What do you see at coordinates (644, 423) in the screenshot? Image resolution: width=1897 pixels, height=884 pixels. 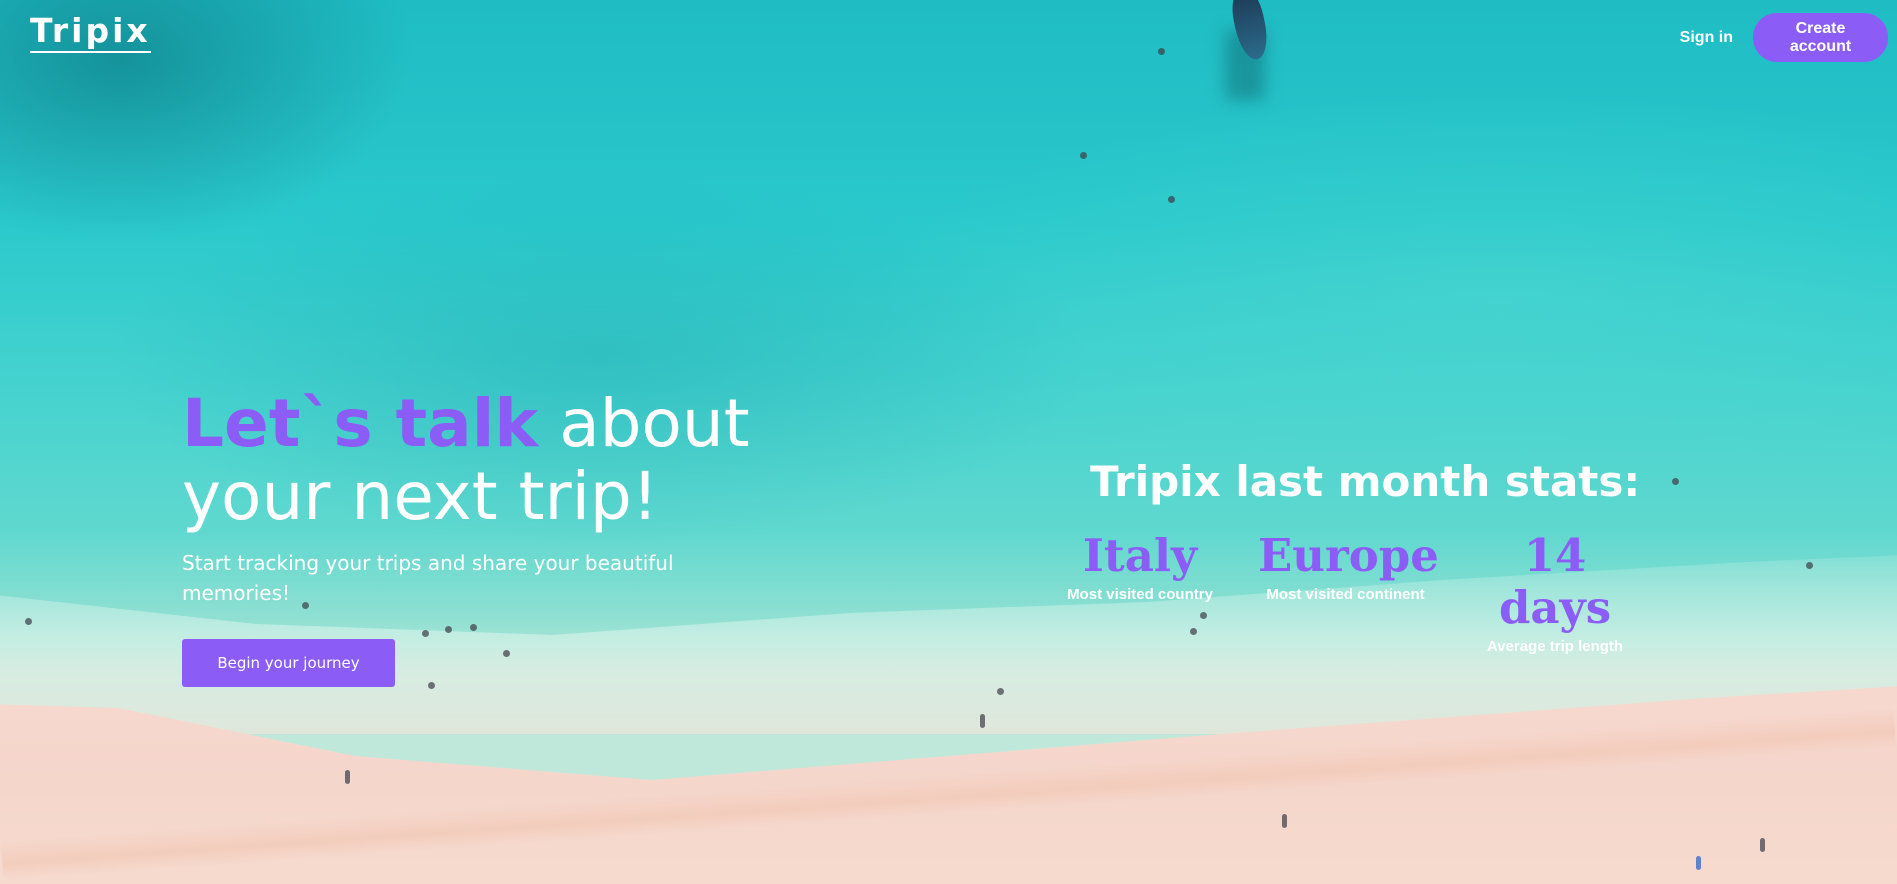 I see `hero-title-rest: about` at bounding box center [644, 423].